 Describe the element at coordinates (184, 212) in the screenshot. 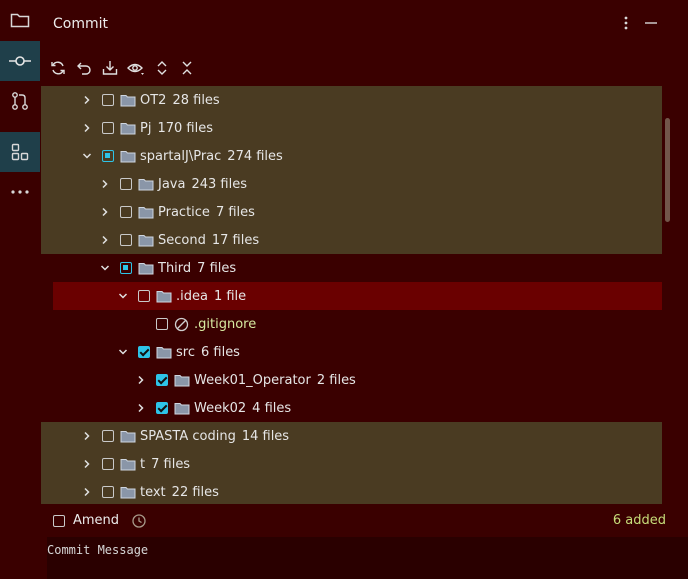

I see `row-name: Practice` at that location.